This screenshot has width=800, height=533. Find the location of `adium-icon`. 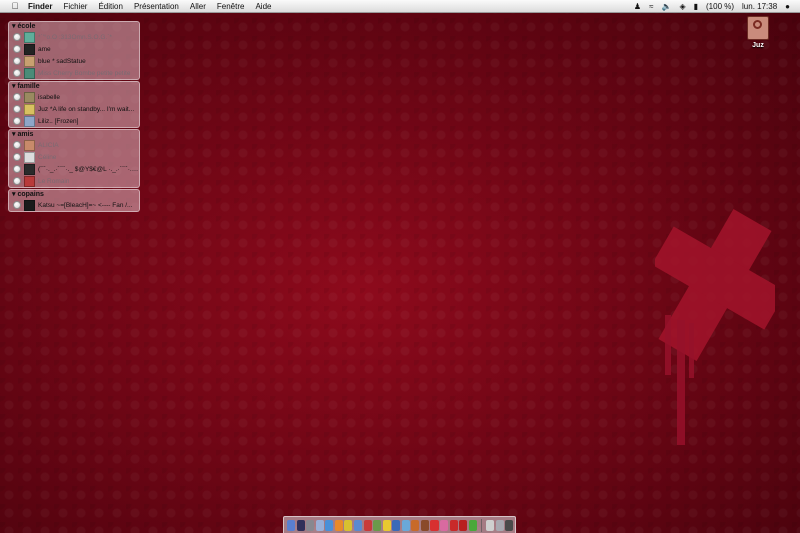

adium-icon is located at coordinates (348, 525).